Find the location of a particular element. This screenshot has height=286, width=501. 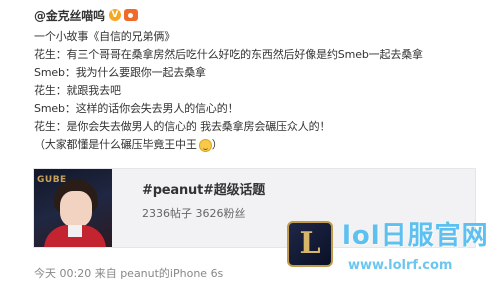

post-line: 花生：有三个哥哥在桑拿房然后吃什么好吃的东西然后好像是约Smeb一起去桑拿 is located at coordinates (228, 54).